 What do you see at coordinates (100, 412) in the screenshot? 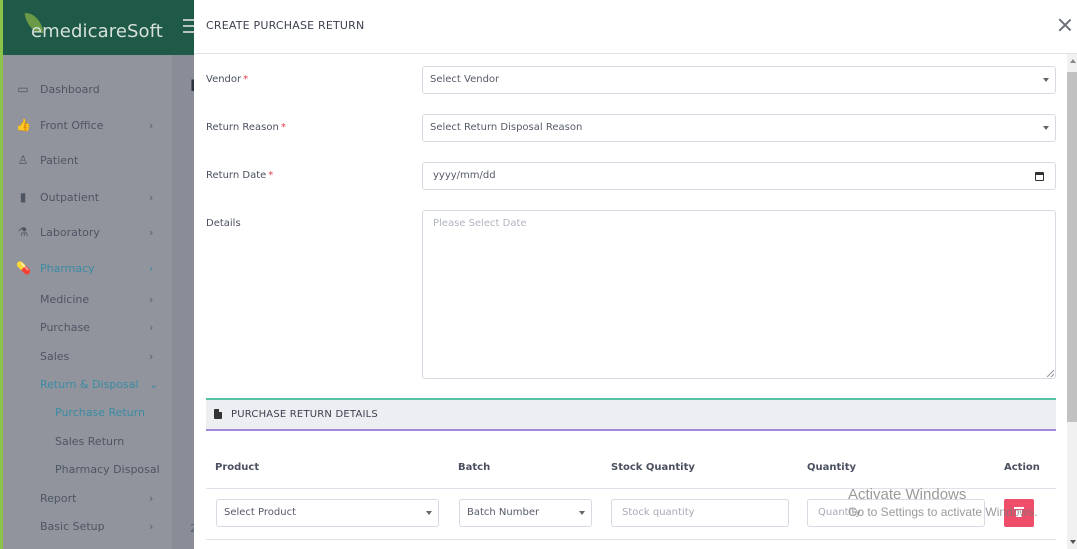
I see `sidebar-item-label: Purchase Return` at bounding box center [100, 412].